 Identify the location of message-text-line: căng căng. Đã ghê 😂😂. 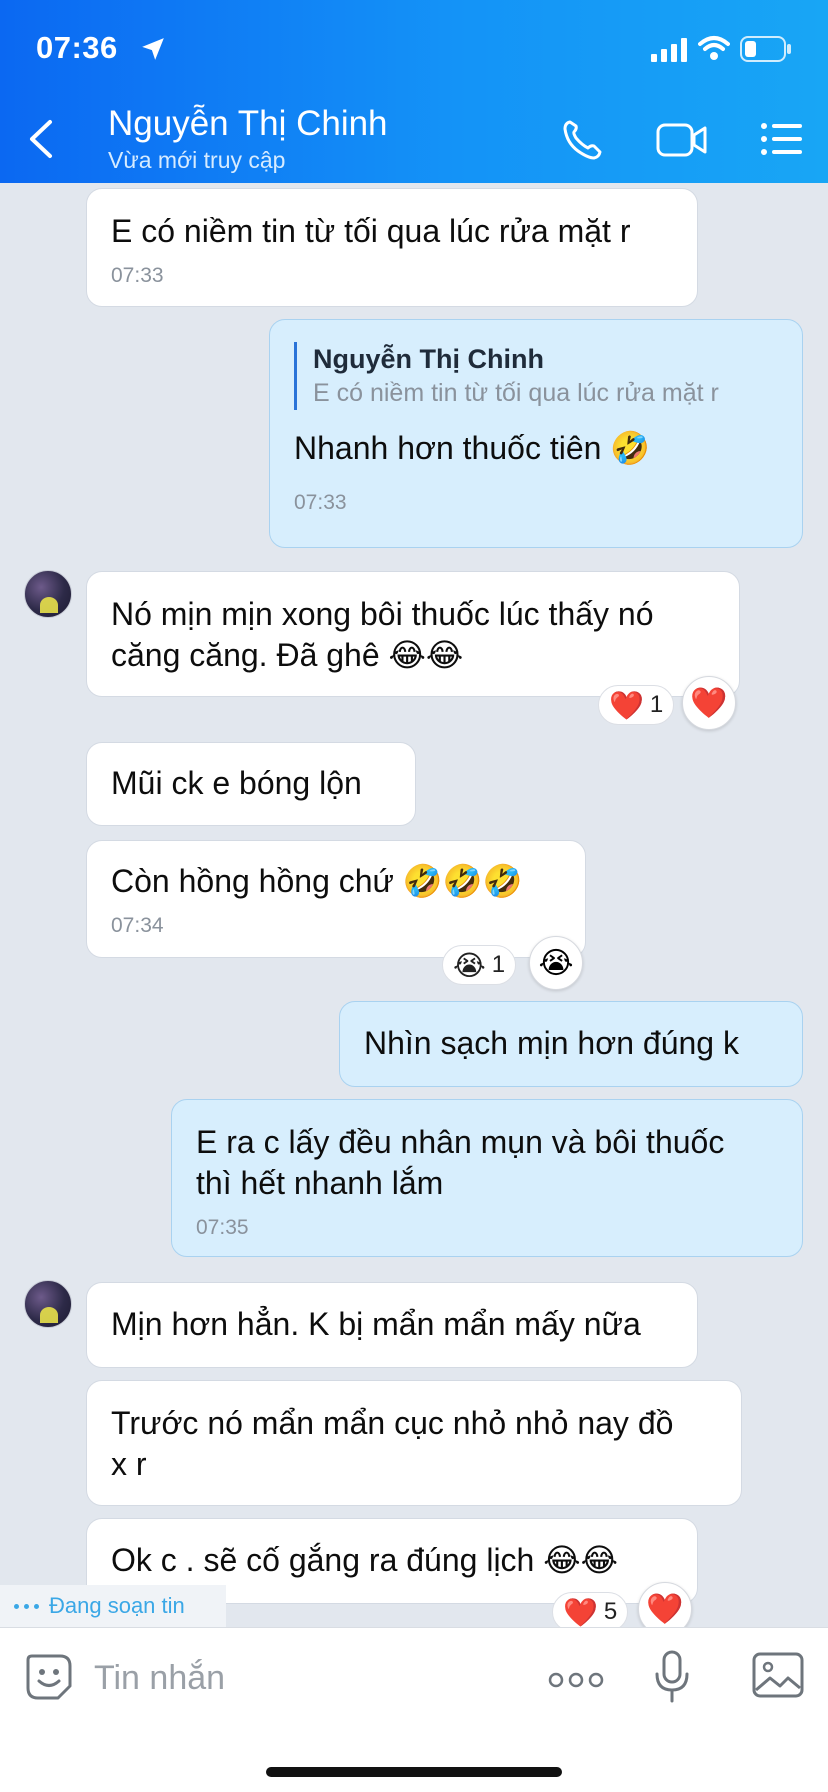
(287, 655).